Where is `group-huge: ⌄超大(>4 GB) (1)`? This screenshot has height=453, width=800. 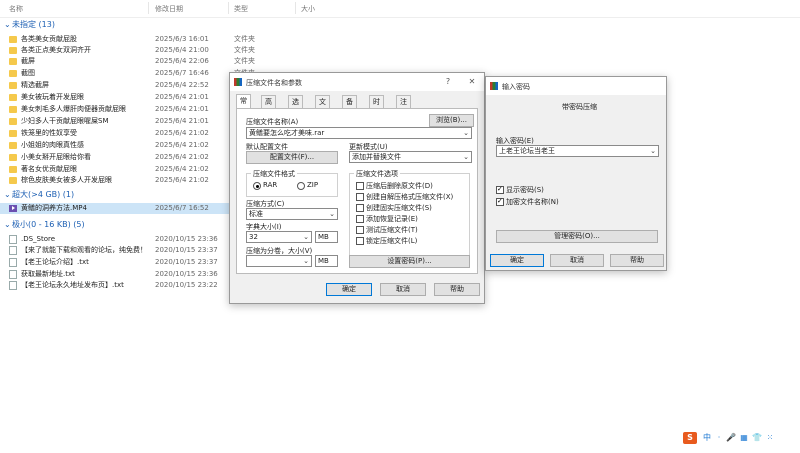
group-huge: ⌄超大(>4 GB) (1) is located at coordinates (39, 195).